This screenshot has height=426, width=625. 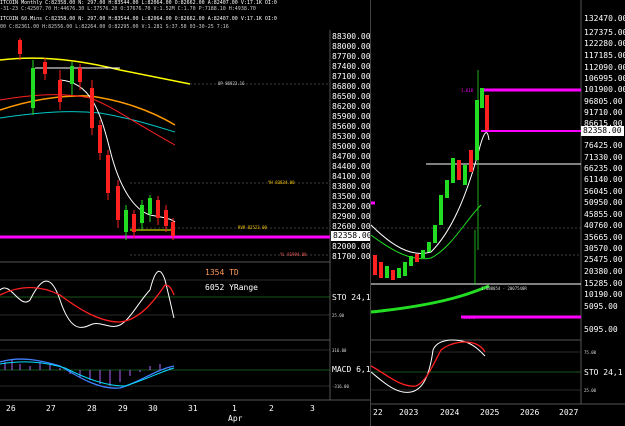 I want to click on price-tick: 87400.00, so click(x=351, y=66).